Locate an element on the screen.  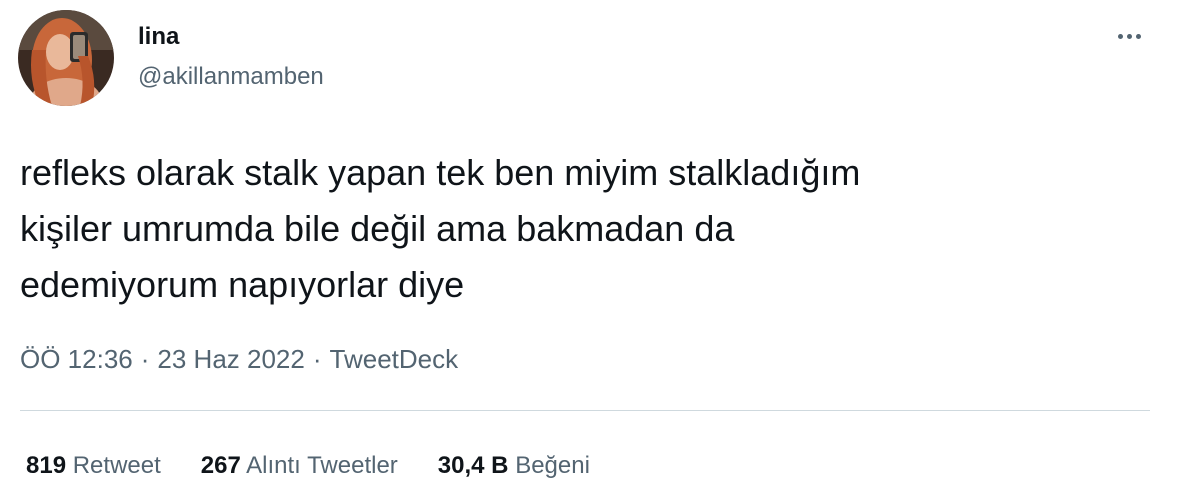
author-display-name: lina is located at coordinates (158, 37).